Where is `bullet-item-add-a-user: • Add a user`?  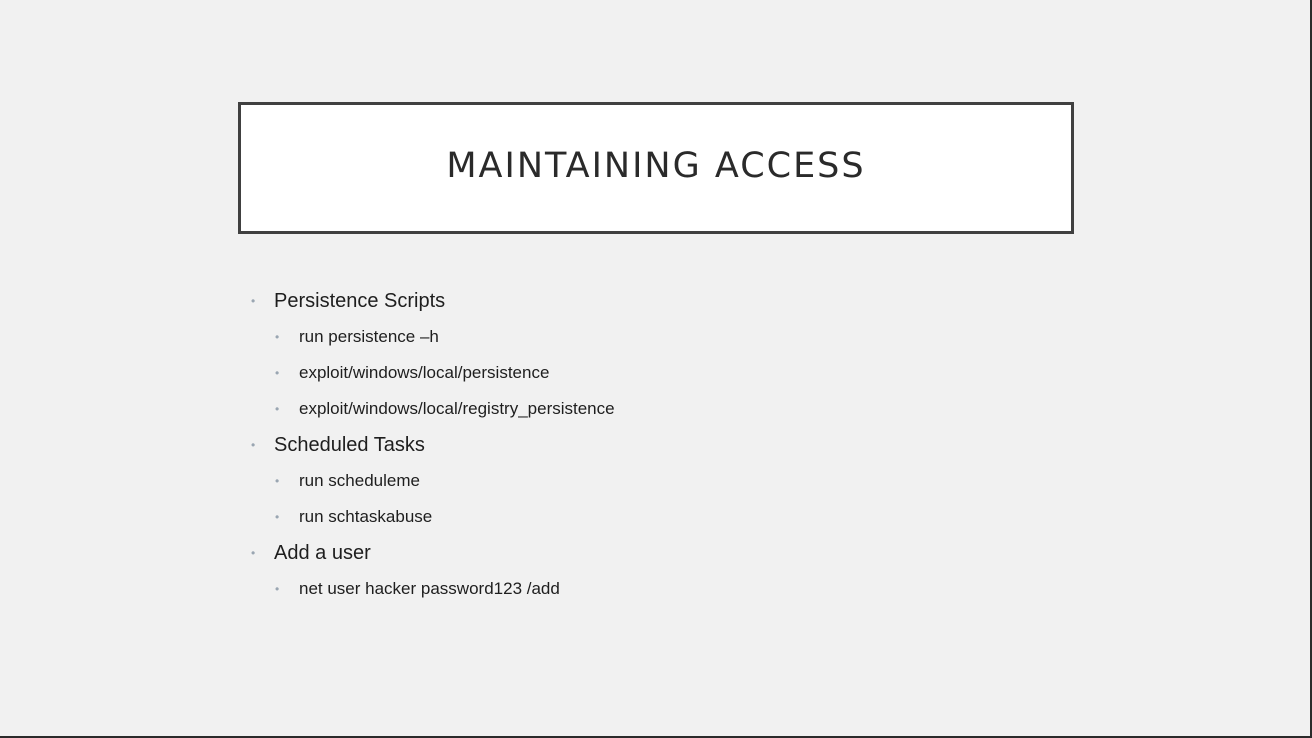 bullet-item-add-a-user: • Add a user is located at coordinates (648, 553).